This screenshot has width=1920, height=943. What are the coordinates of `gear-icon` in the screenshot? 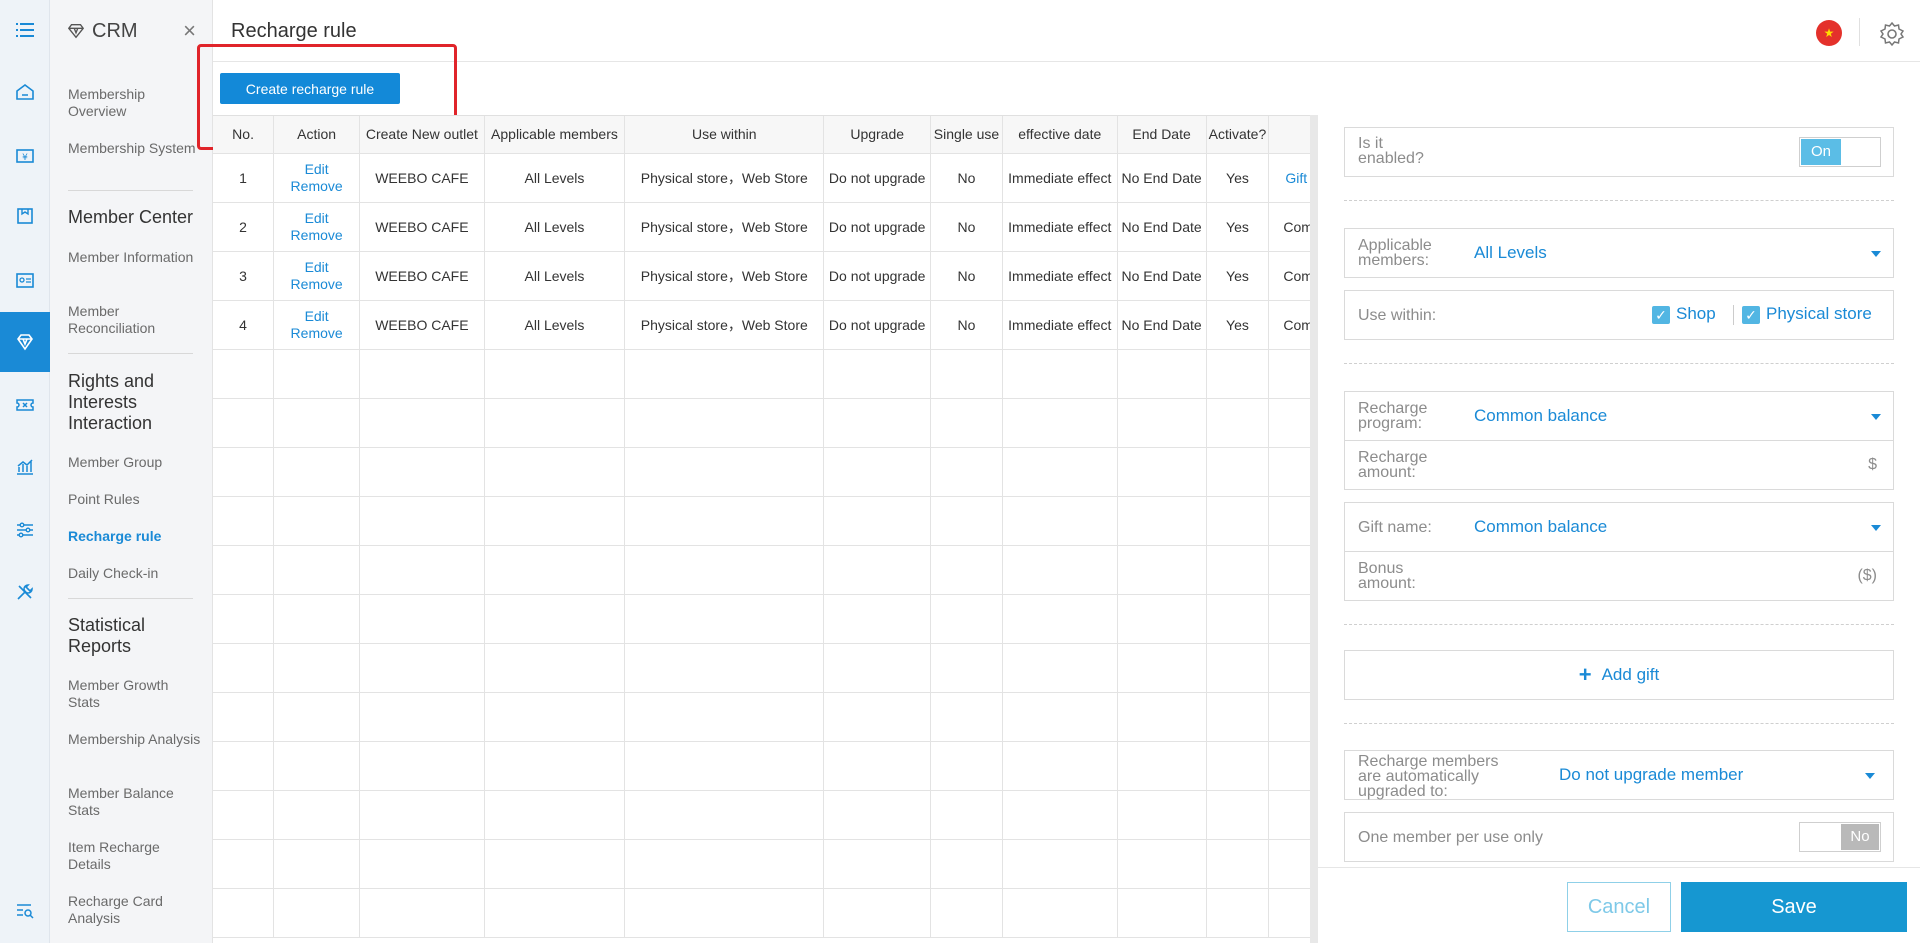 It's located at (1892, 34).